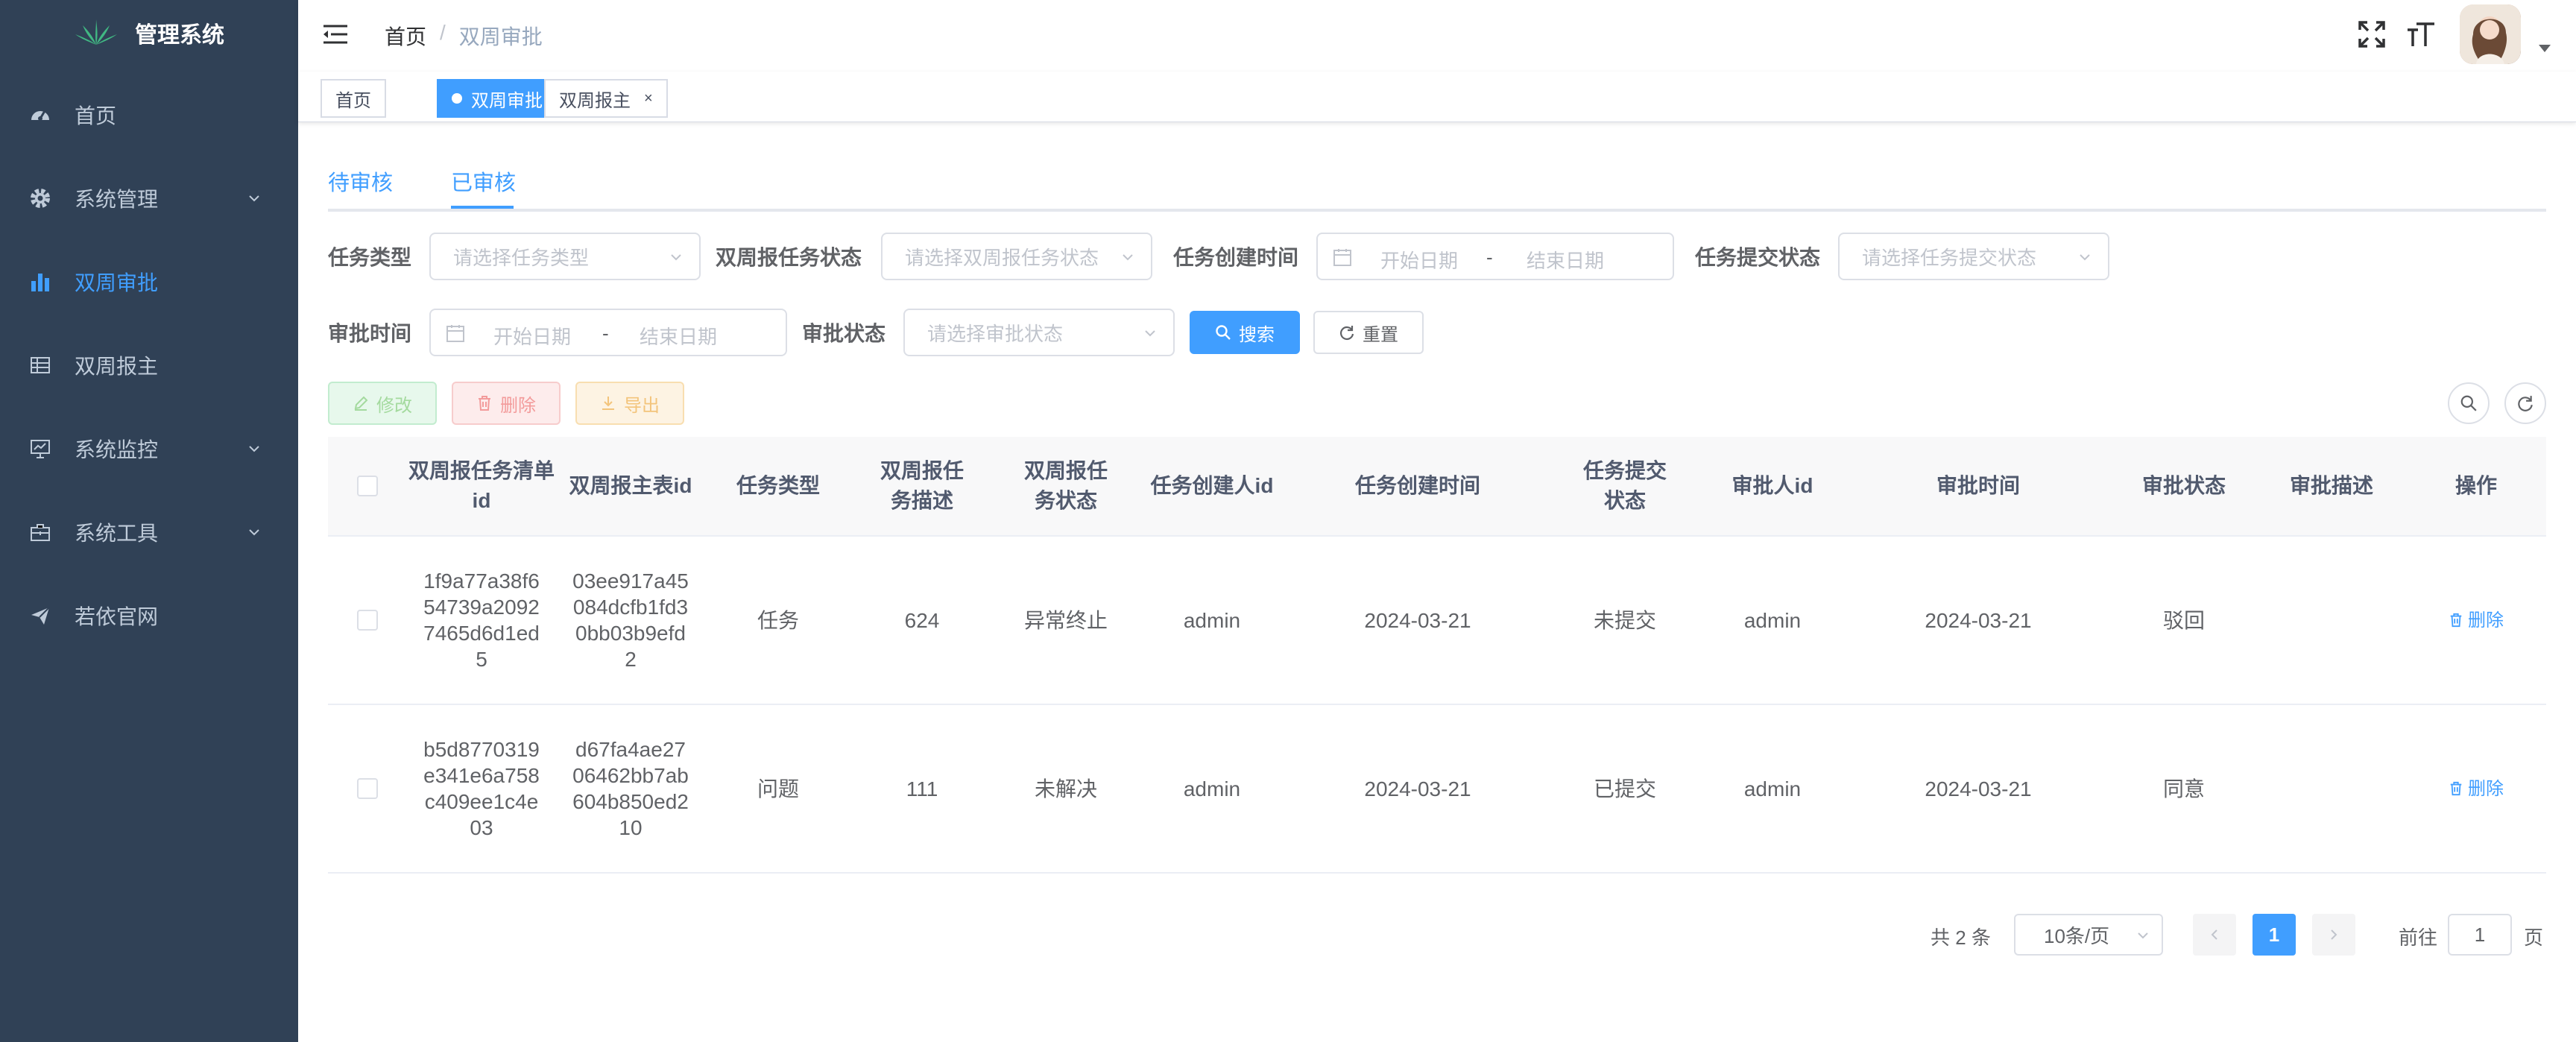  What do you see at coordinates (149, 115) in the screenshot?
I see `sidebar-item-home: 首页` at bounding box center [149, 115].